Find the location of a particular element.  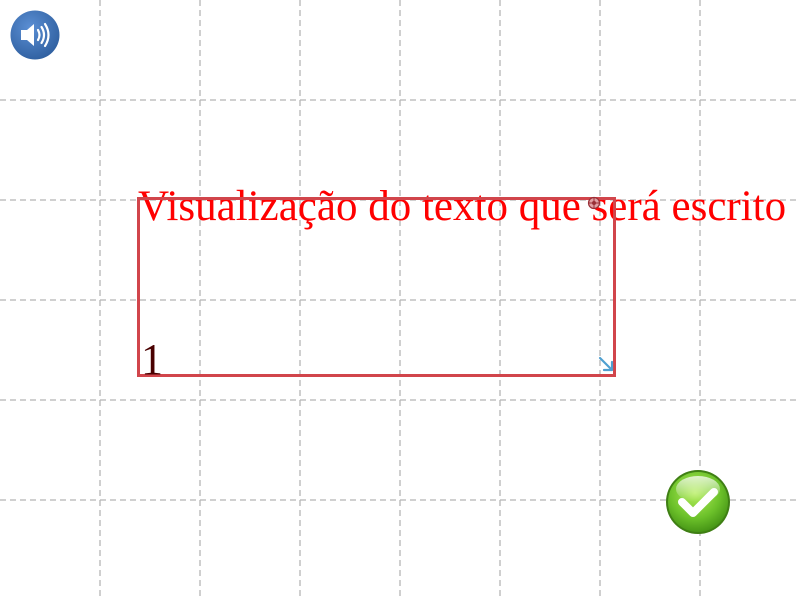

speaker-icon is located at coordinates (35, 35).